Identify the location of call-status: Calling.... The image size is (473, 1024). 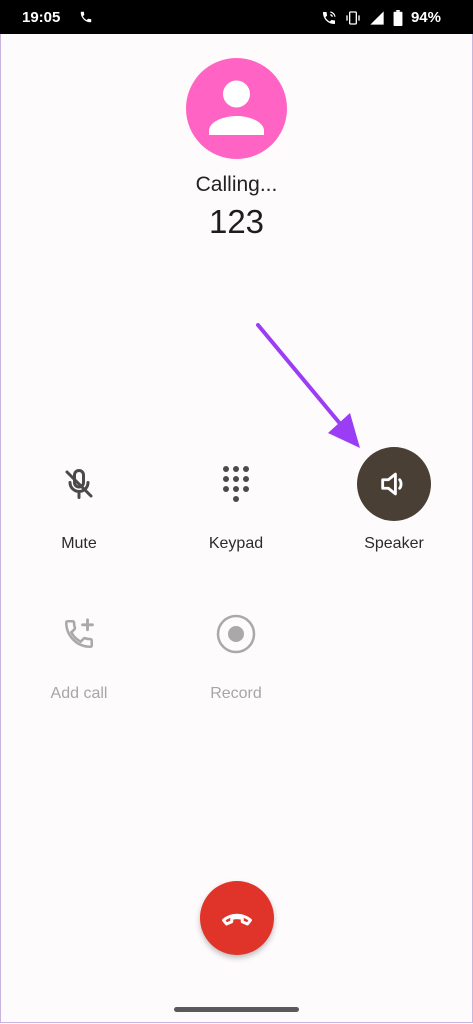
(236, 184).